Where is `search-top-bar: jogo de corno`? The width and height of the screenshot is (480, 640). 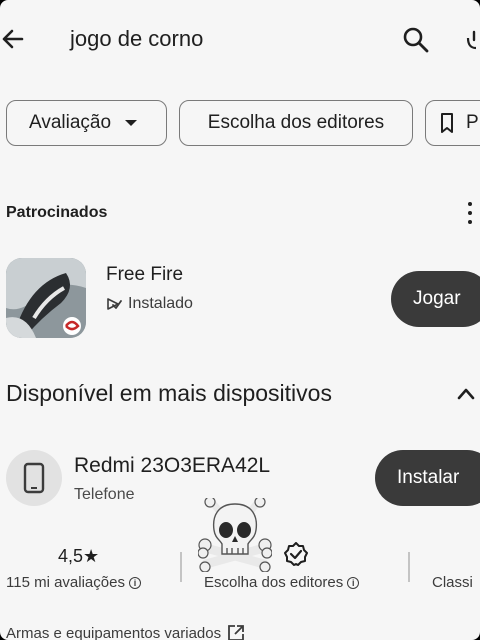
search-top-bar: jogo de corno is located at coordinates (240, 40).